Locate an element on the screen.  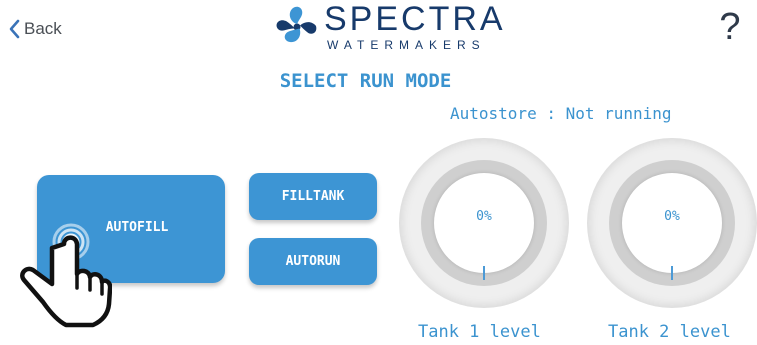
tank-1-needle is located at coordinates (484, 273).